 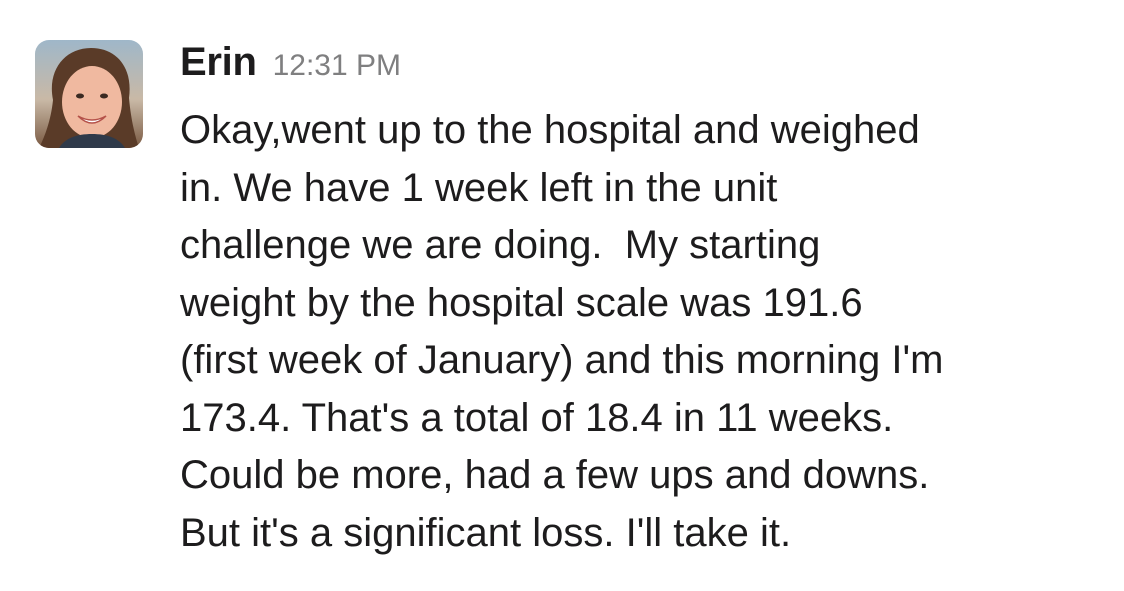 What do you see at coordinates (500, 245) in the screenshot?
I see `message-line: challenge we are doing. My starting` at bounding box center [500, 245].